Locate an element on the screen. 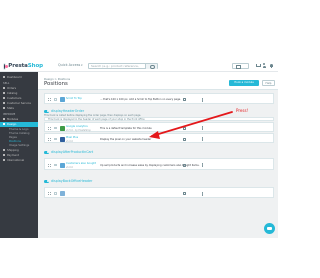 This screenshot has height=278, width=320. help-button: Help is located at coordinates (268, 83).